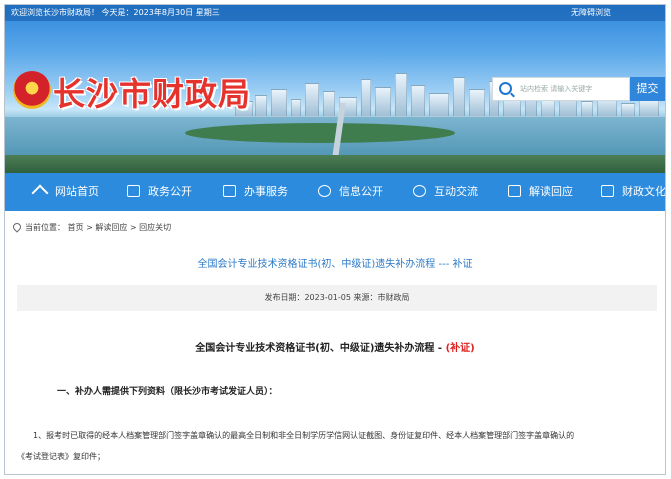  I want to click on section-heading: 一、补办人需提供下列资料（限长沙市考试发证人员）：, so click(167, 392).